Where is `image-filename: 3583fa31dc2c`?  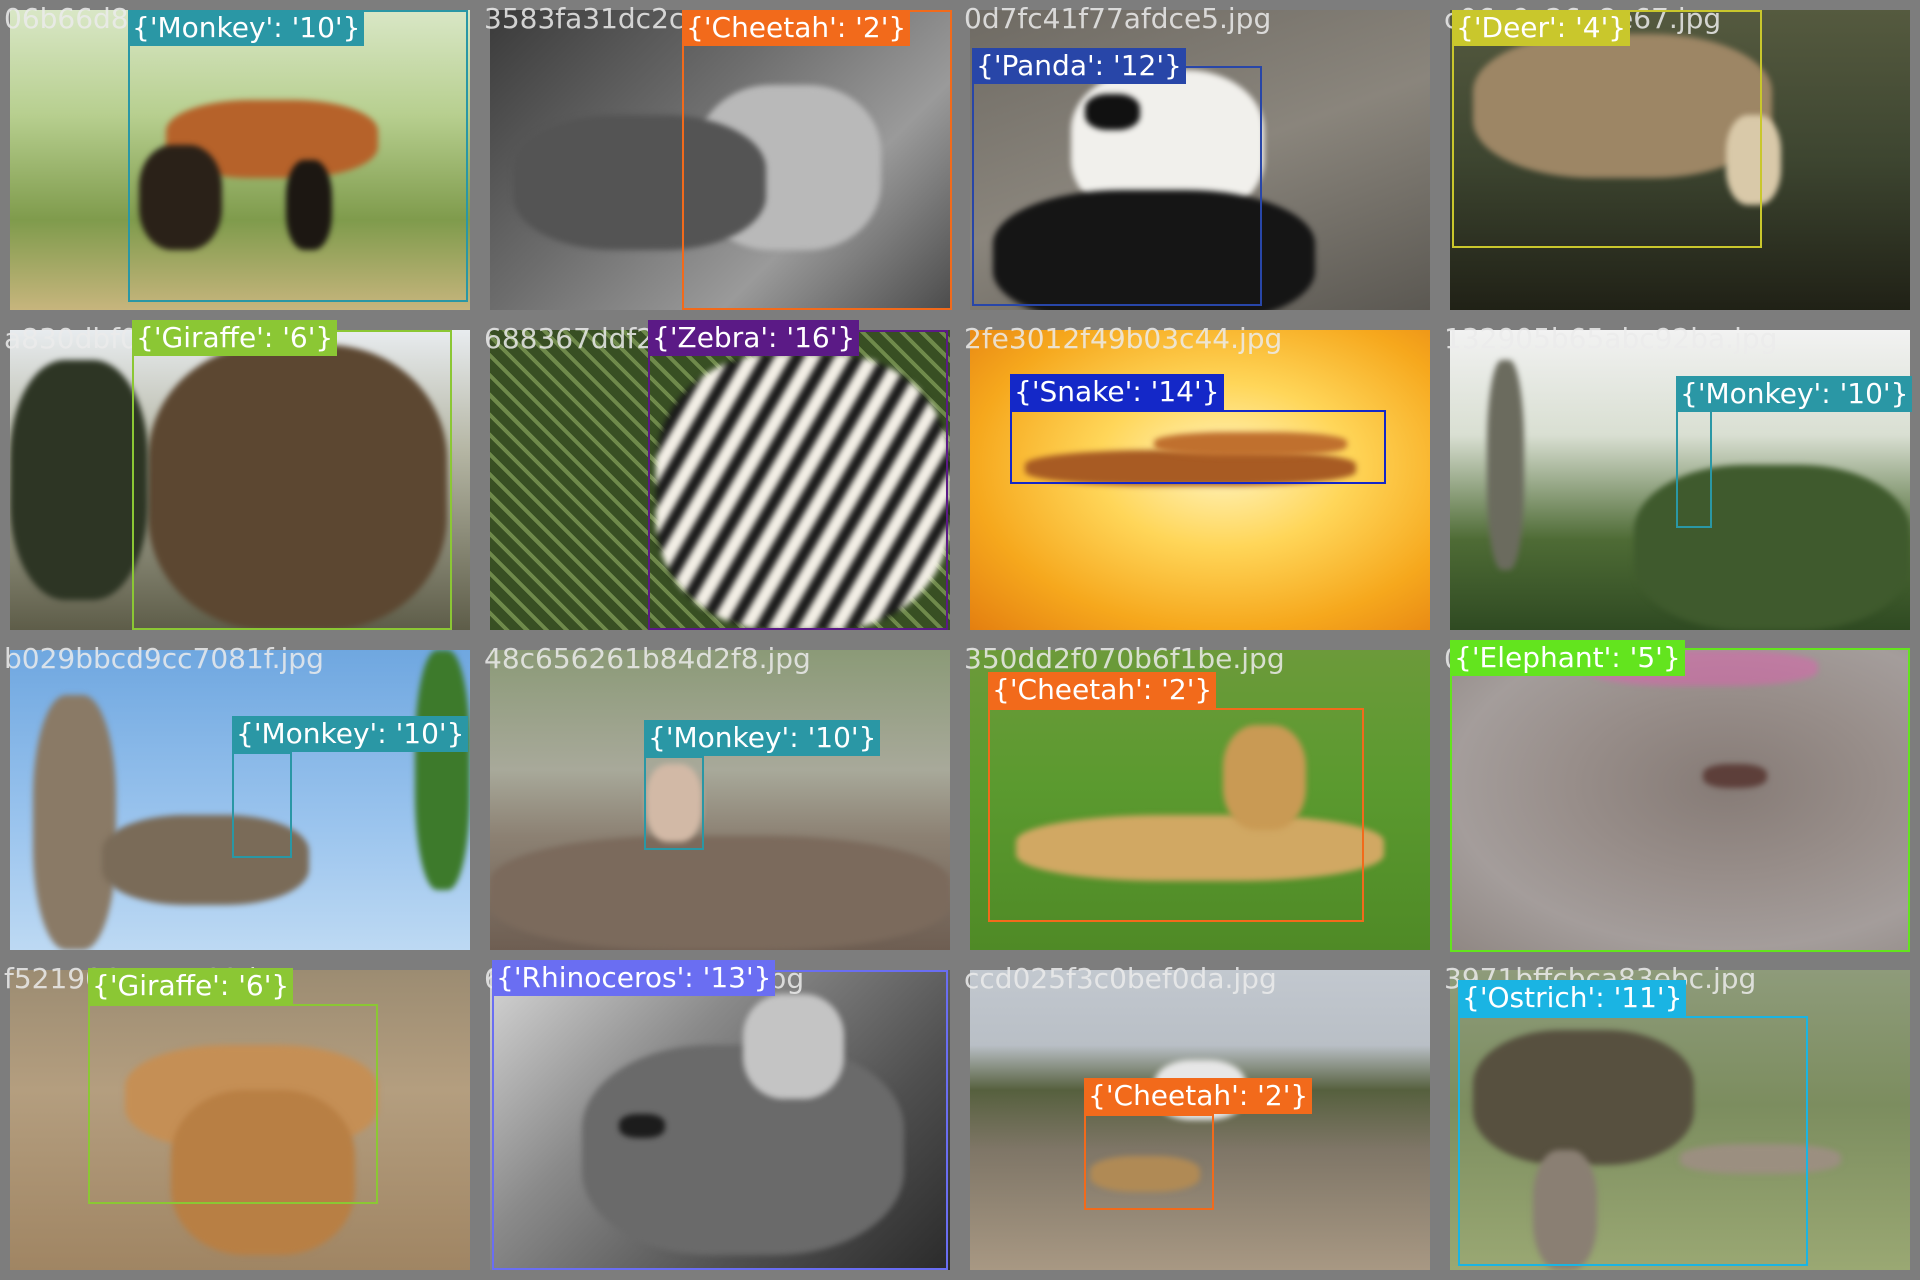
image-filename: 3583fa31dc2c is located at coordinates (584, 18).